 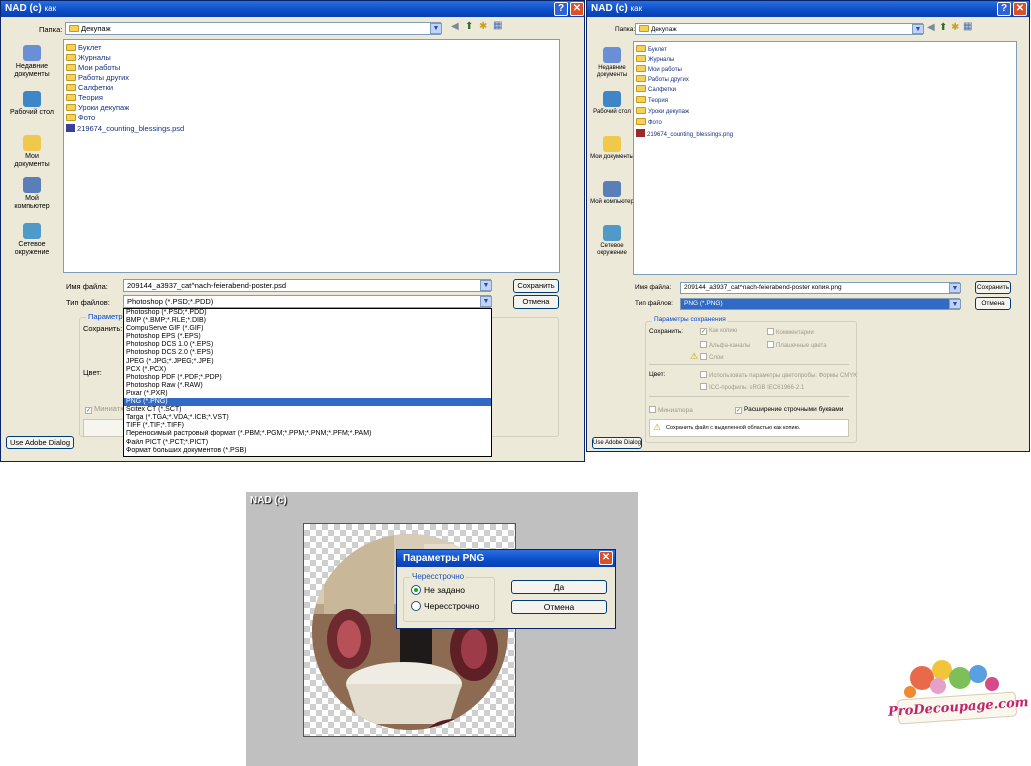 I want to click on format-option: Pixar (*.PXR), so click(x=307, y=394).